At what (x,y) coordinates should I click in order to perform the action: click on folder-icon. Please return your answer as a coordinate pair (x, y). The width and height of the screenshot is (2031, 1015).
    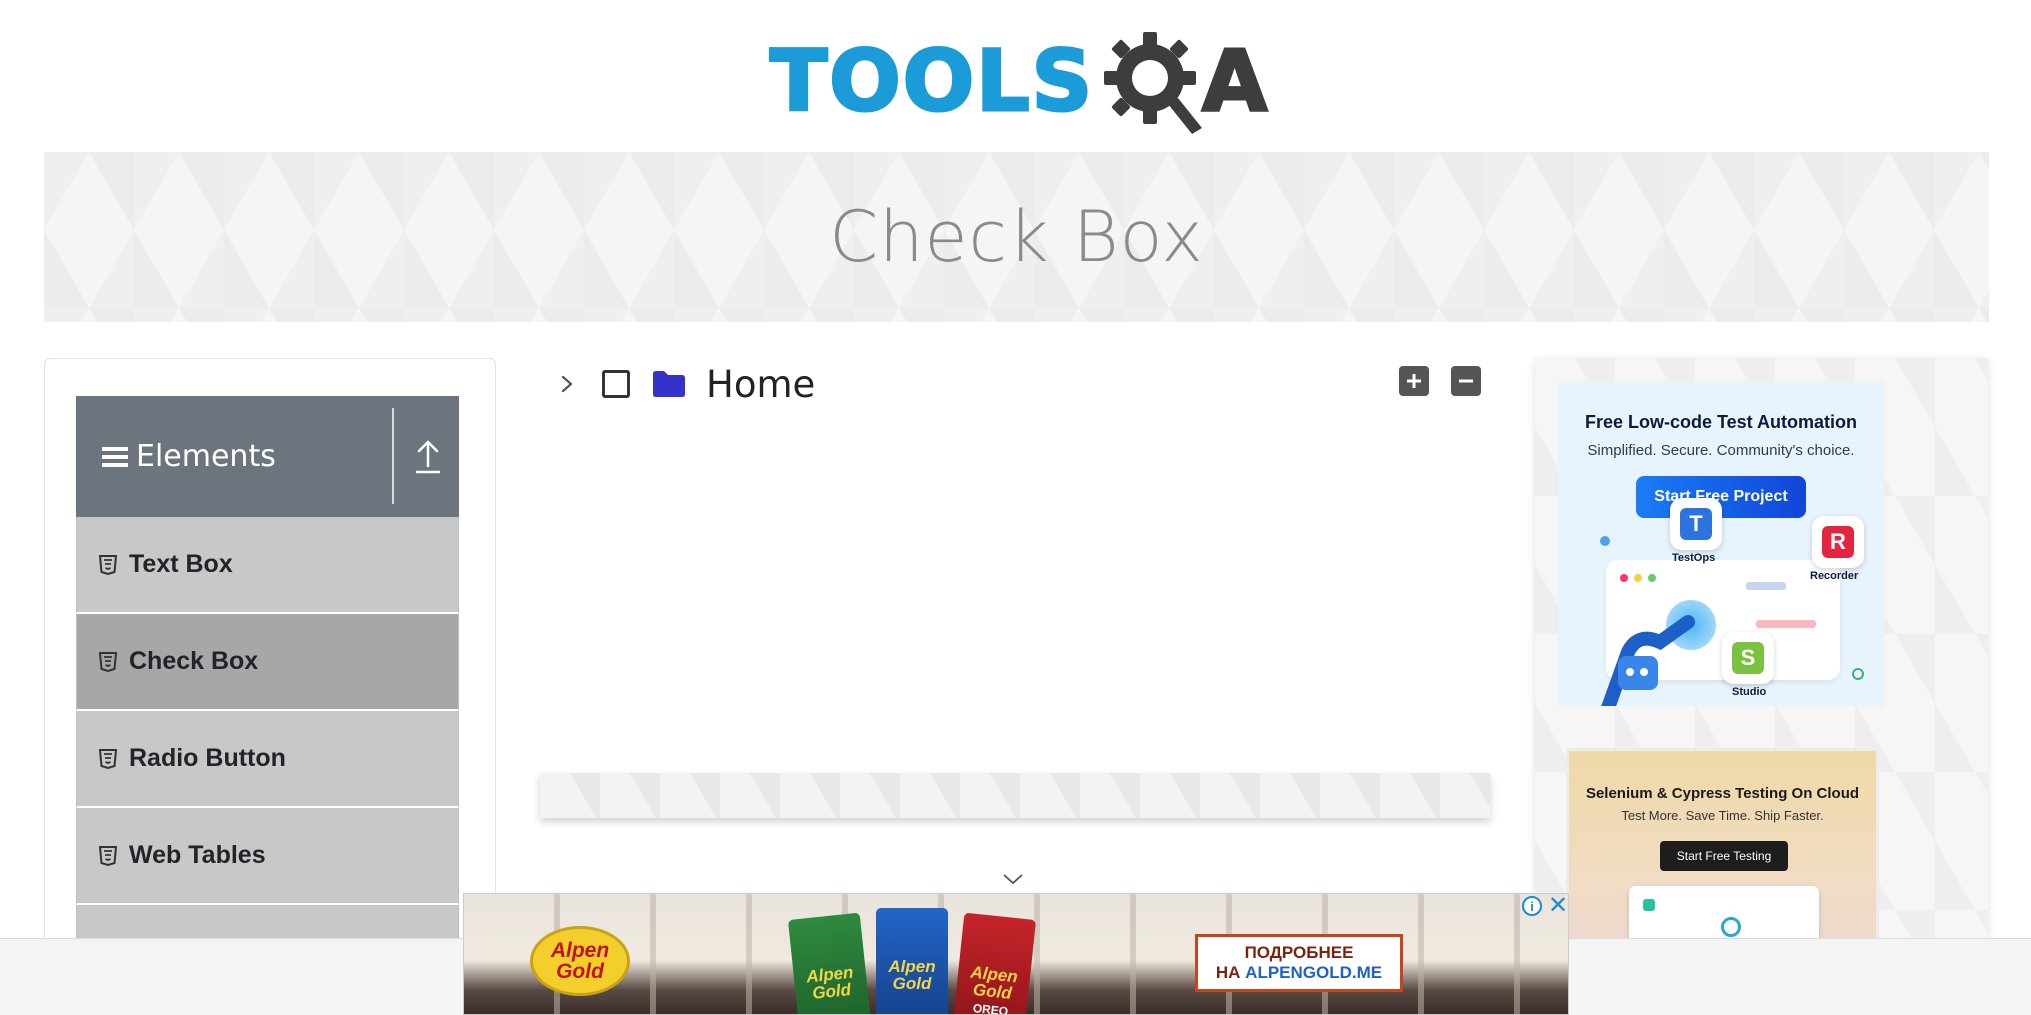
    Looking at the image, I should click on (669, 384).